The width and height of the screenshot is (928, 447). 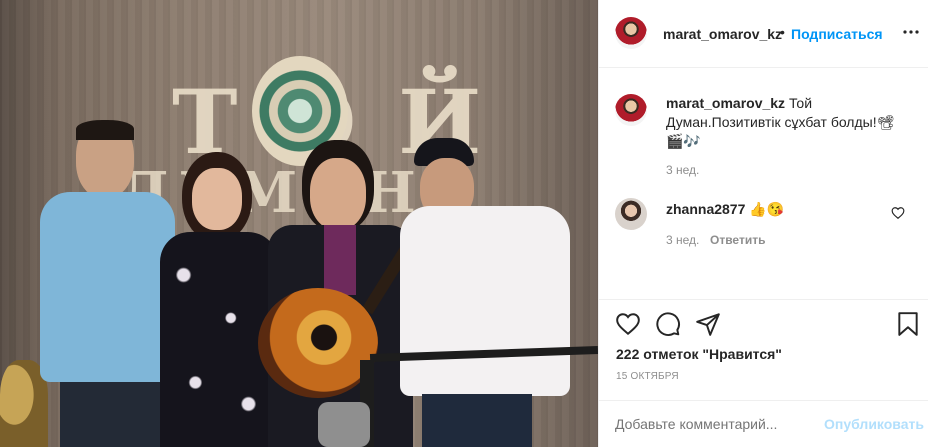 I want to click on person-man-white-sweatshirt, so click(x=485, y=292).